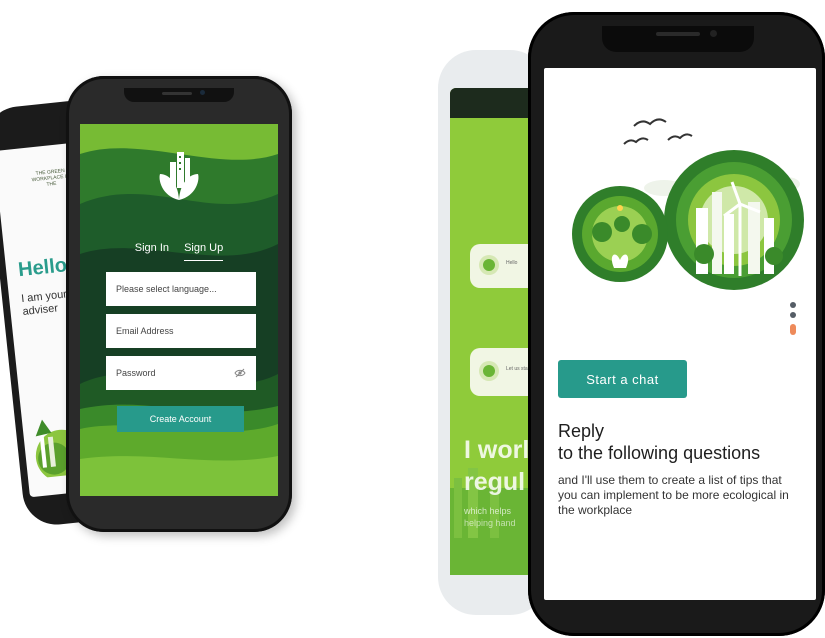  What do you see at coordinates (490, 523) in the screenshot?
I see `small-text-line2: helping hand` at bounding box center [490, 523].